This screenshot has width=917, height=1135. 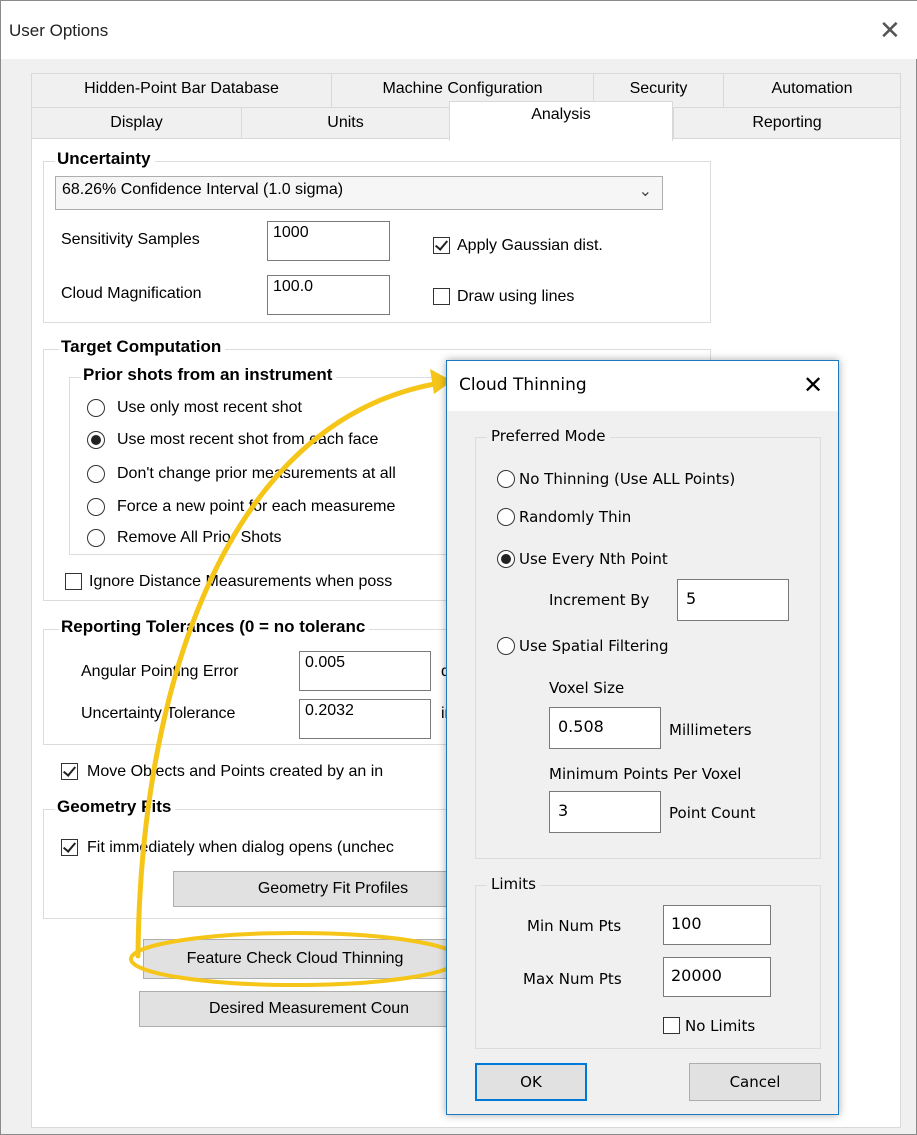 I want to click on point-count-label: Point Count, so click(x=712, y=813).